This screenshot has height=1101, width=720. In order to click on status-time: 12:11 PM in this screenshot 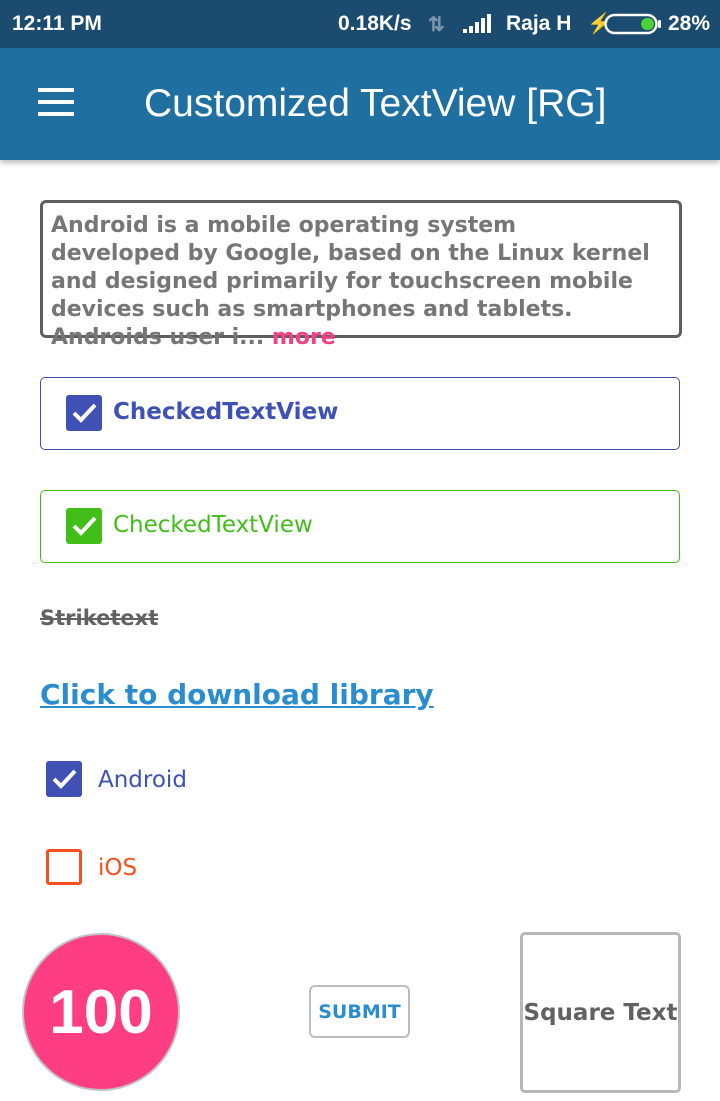, I will do `click(57, 23)`.